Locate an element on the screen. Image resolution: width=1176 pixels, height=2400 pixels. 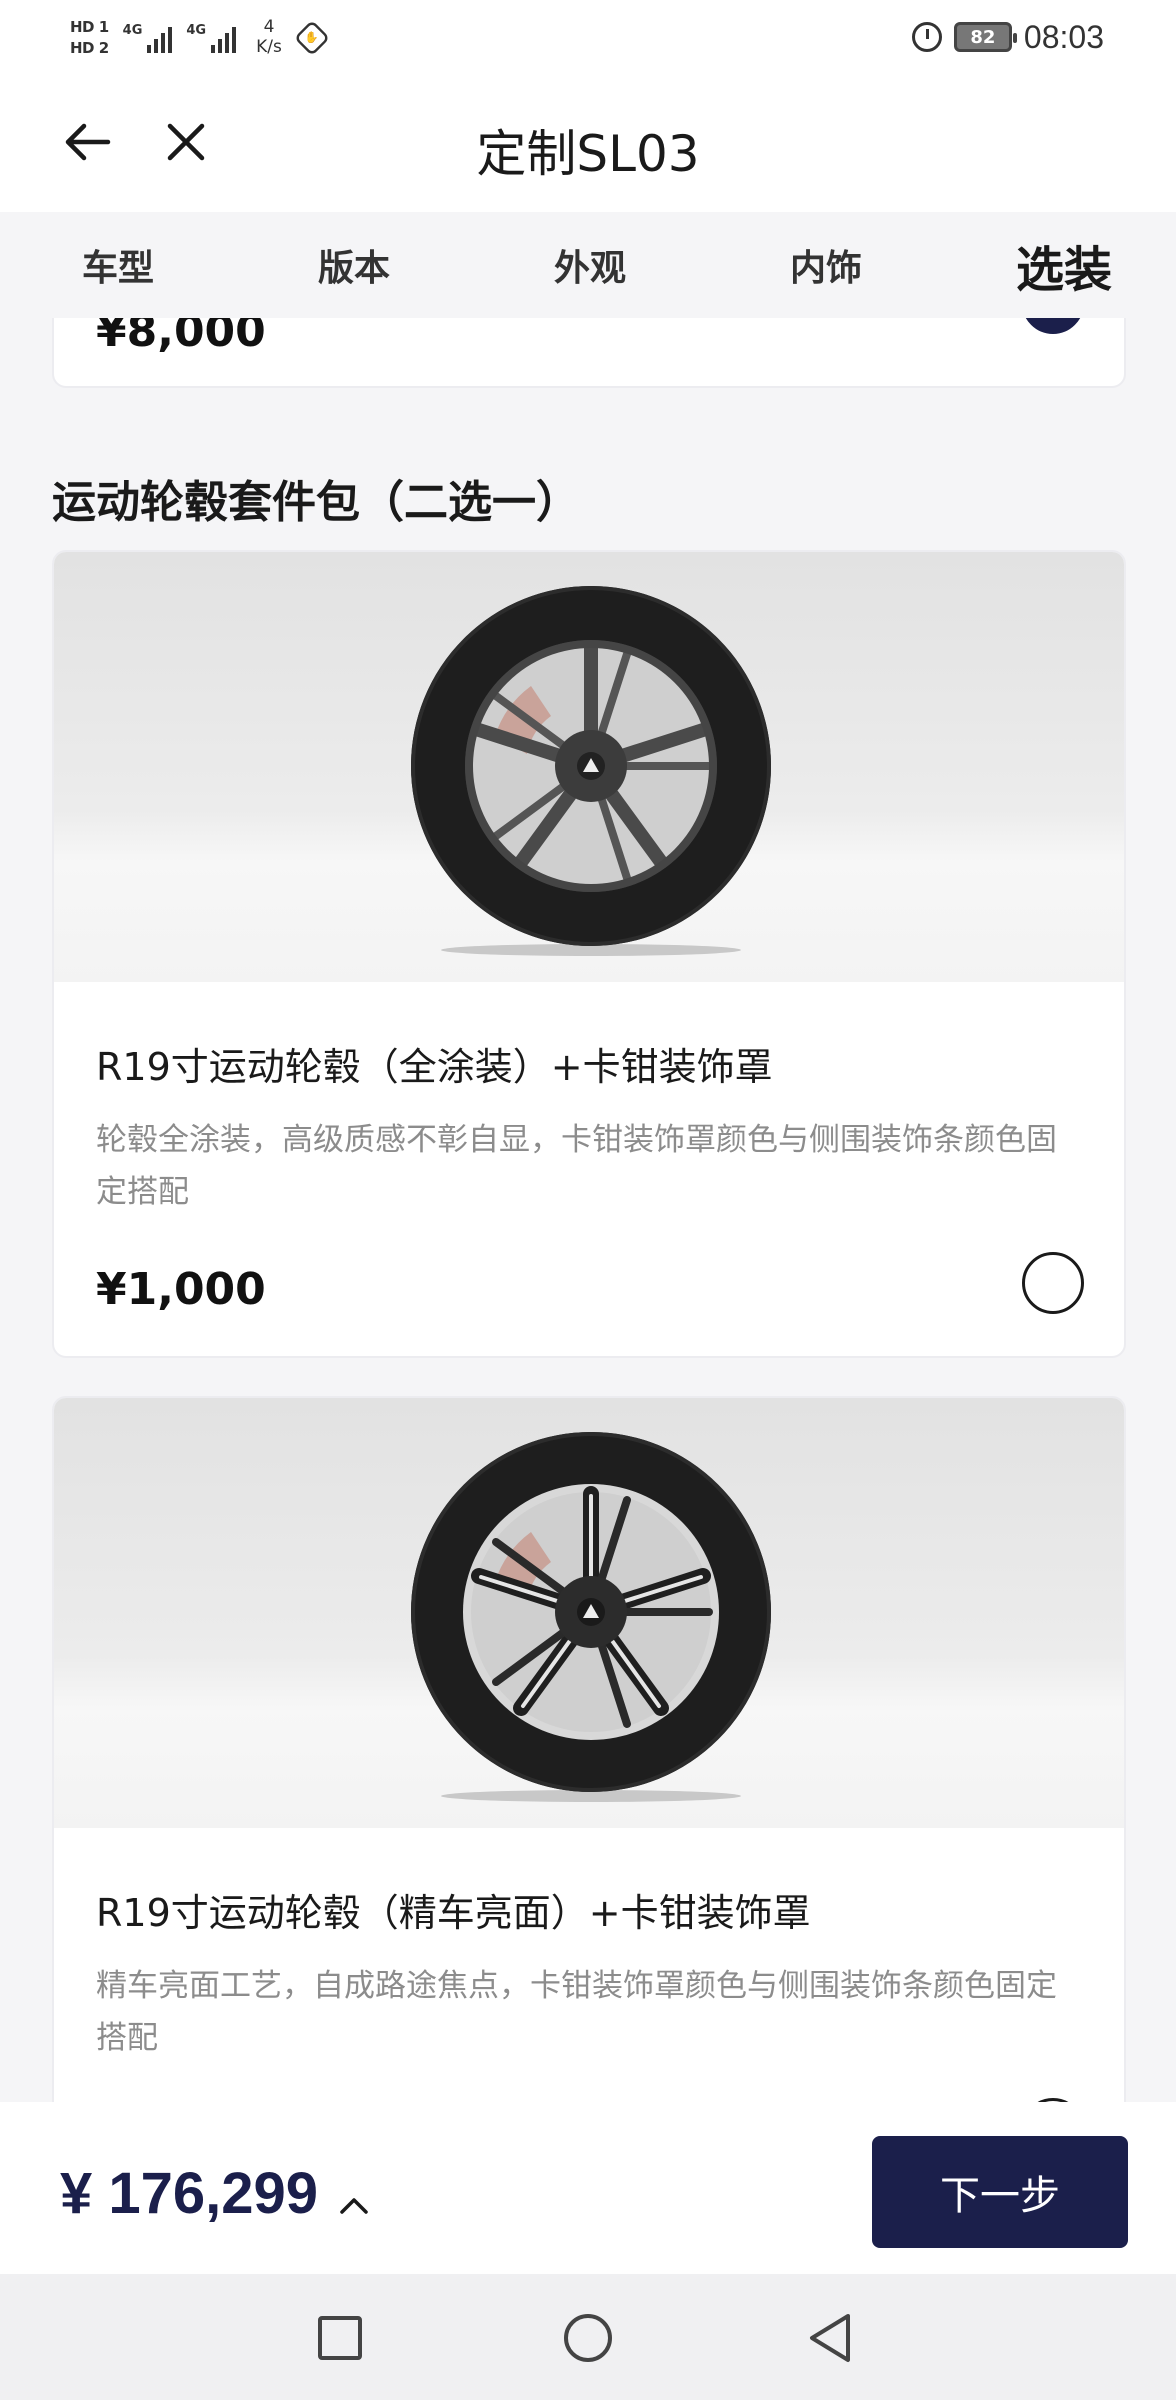
speed-value: 4 is located at coordinates (269, 27).